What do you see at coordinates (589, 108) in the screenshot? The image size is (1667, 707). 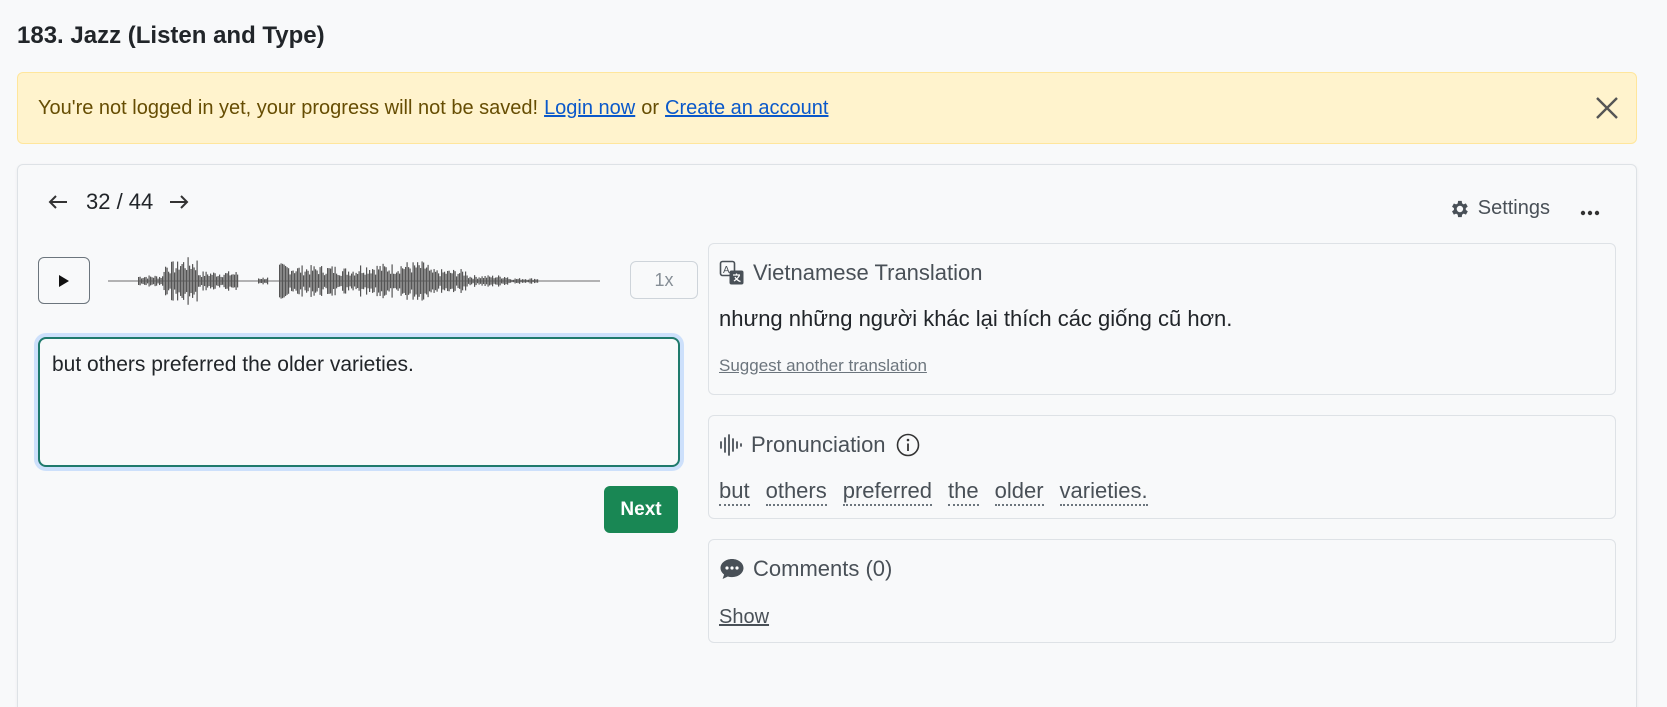 I see `login-link: Login now` at bounding box center [589, 108].